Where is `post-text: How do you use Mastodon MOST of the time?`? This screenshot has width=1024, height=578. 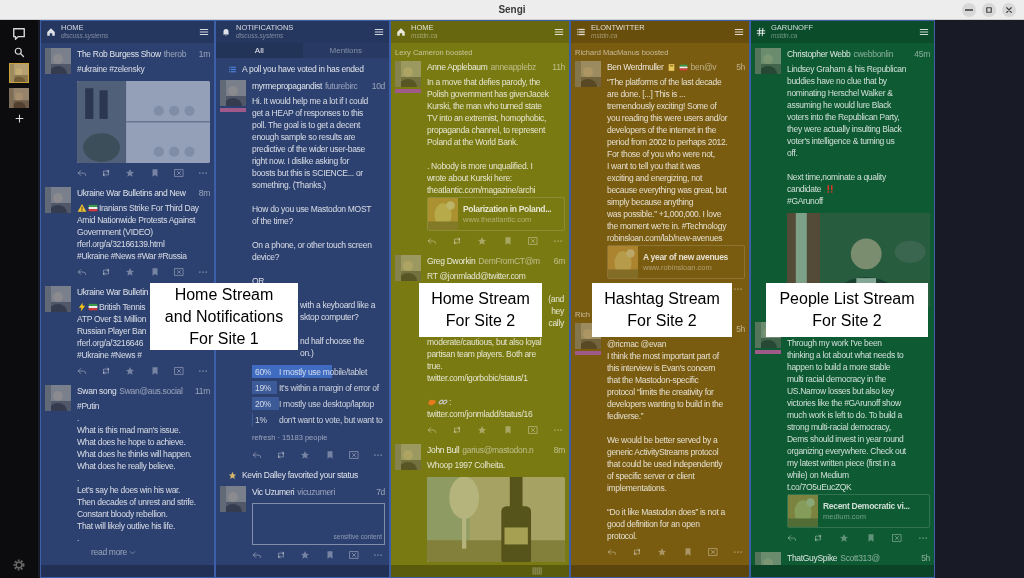
post-text: How do you use Mastodon MOST of the time? is located at coordinates (312, 215).